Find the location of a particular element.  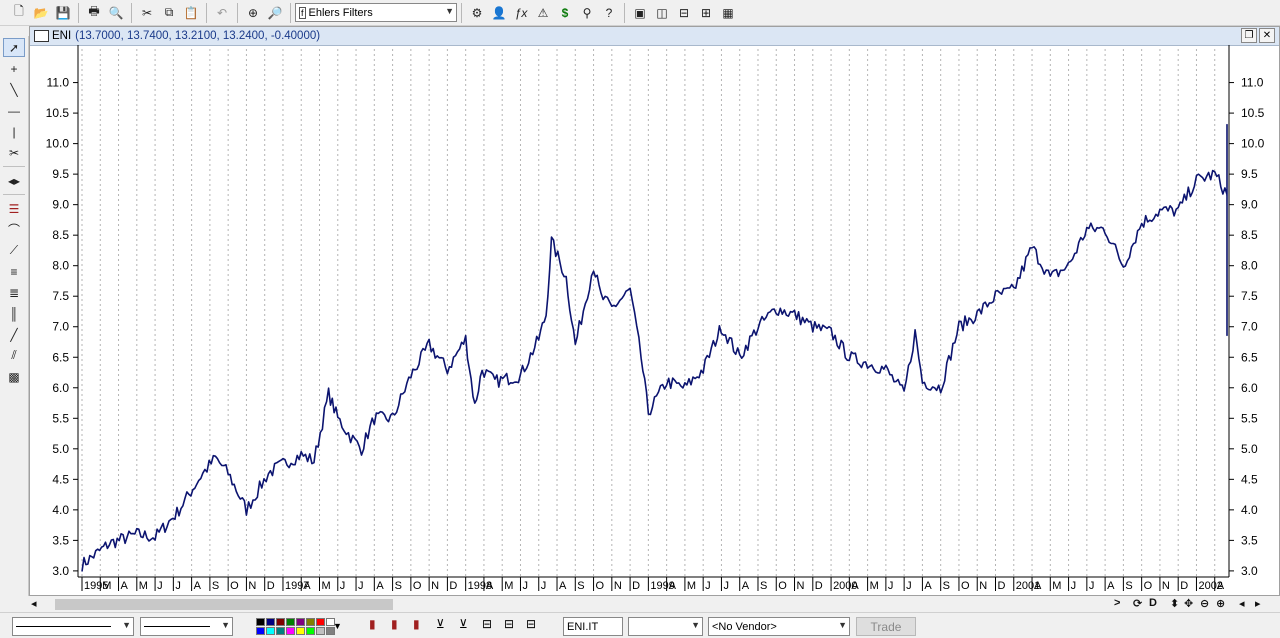

horizontal-line-icon: — is located at coordinates (14, 110).